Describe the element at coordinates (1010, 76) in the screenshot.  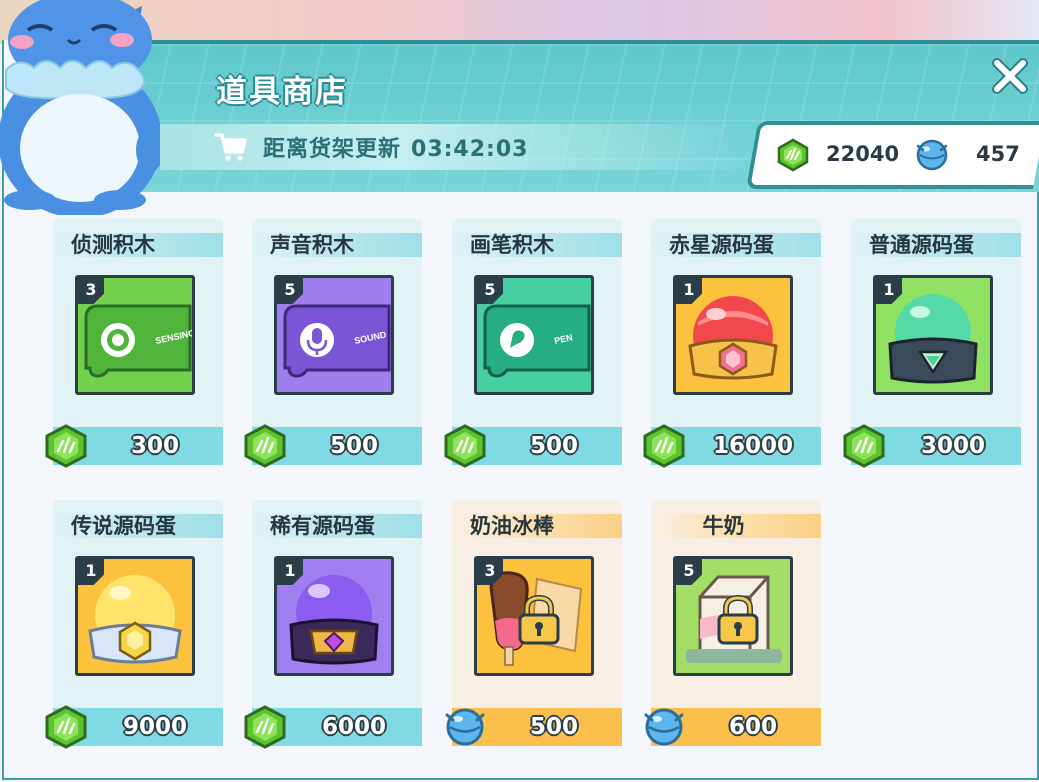
I see `close-button` at that location.